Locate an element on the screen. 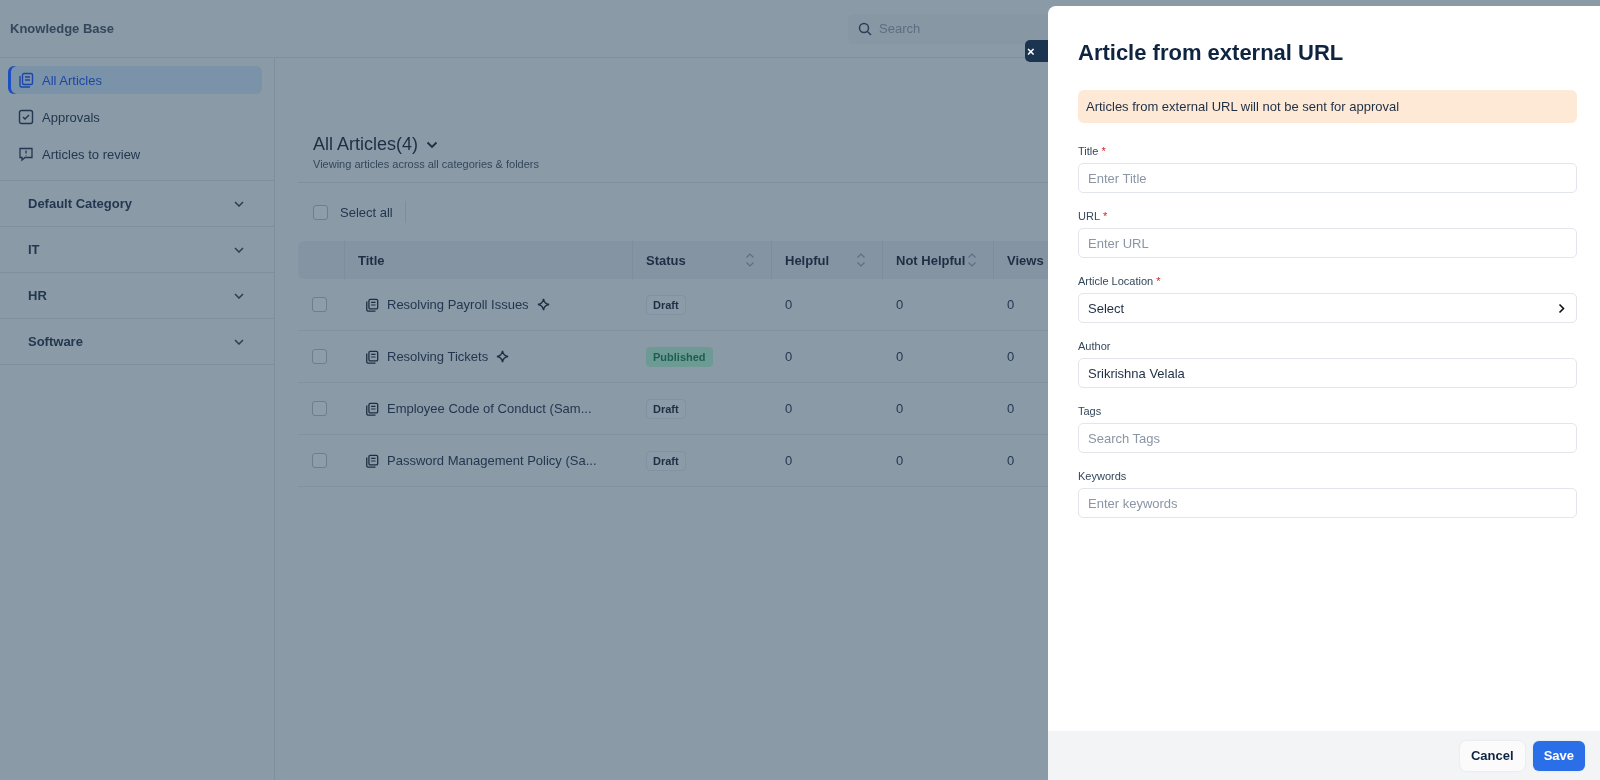  field-label: Keywords is located at coordinates (1103, 476).